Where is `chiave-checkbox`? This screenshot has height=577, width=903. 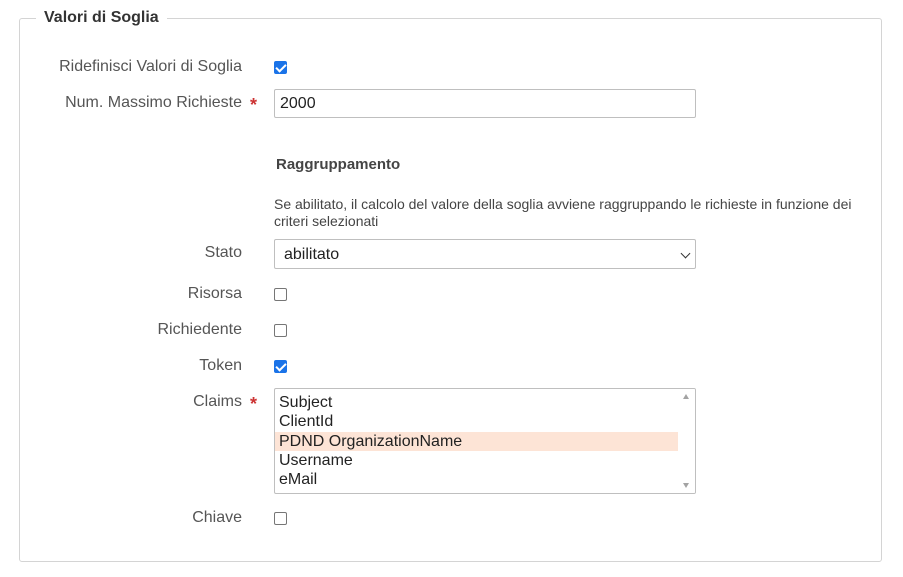
chiave-checkbox is located at coordinates (280, 518).